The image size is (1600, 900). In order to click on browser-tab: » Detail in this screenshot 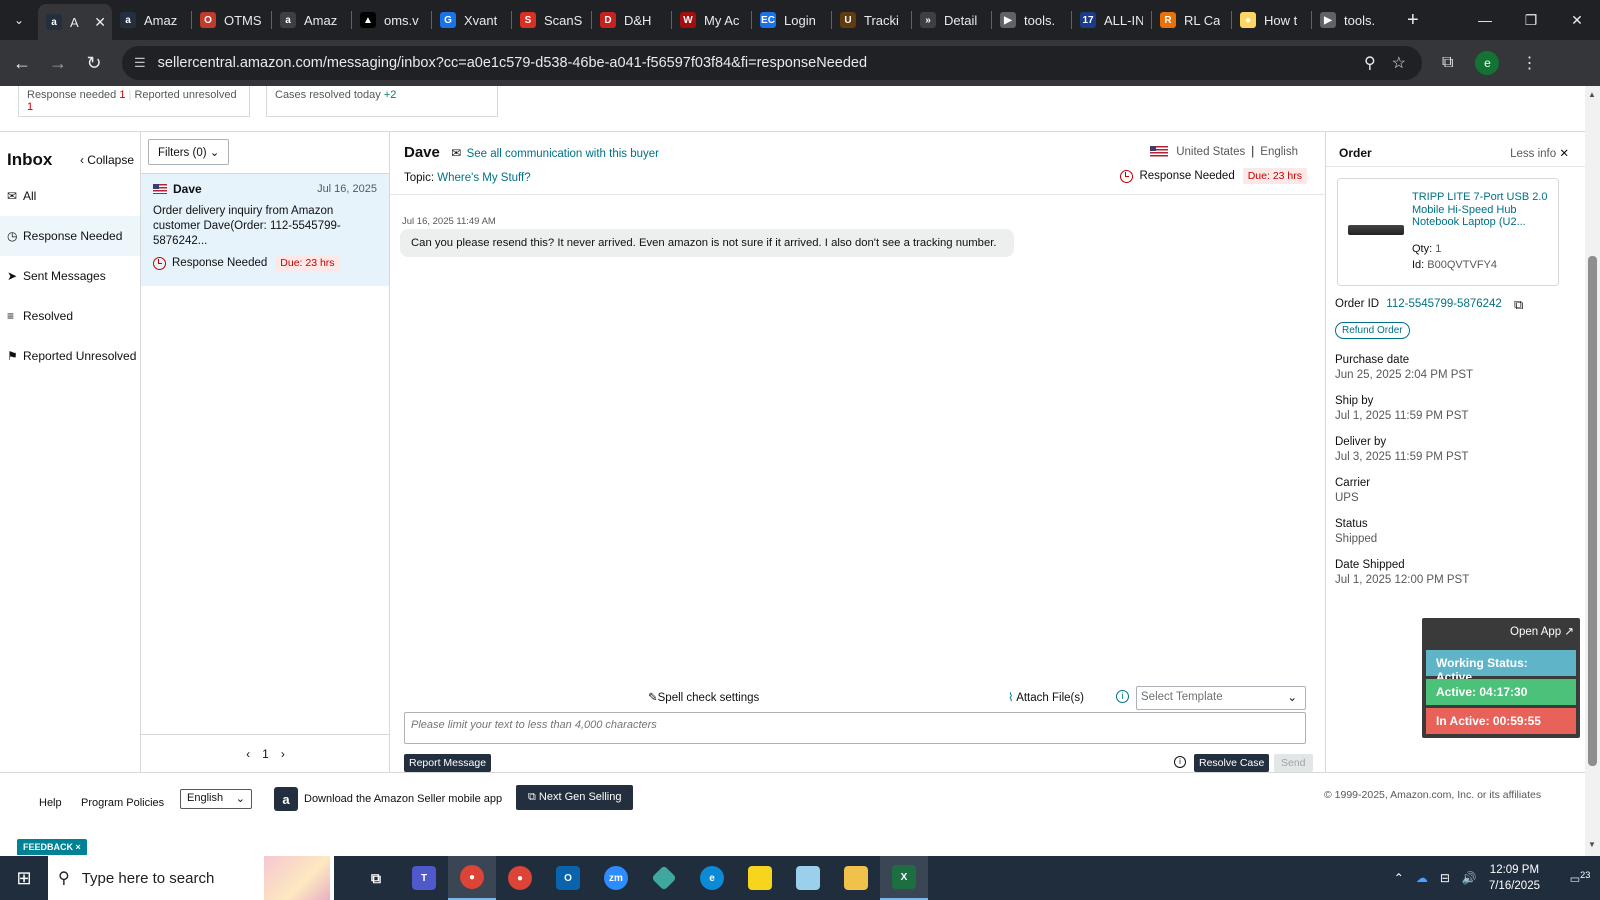, I will do `click(951, 20)`.